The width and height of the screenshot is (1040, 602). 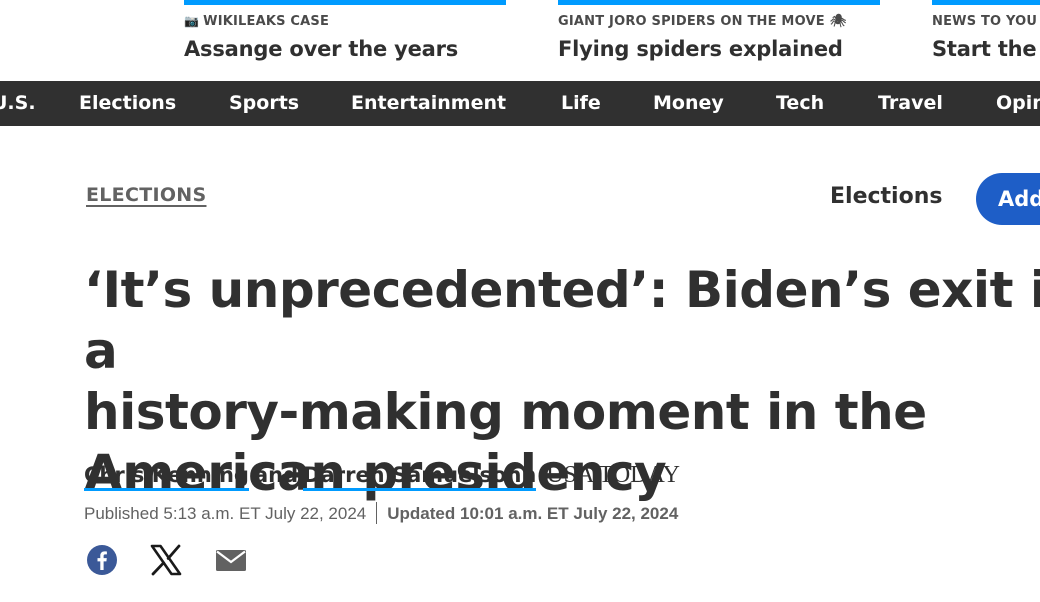 What do you see at coordinates (985, 21) in the screenshot?
I see `trending-kicker: NEWS TO YOU` at bounding box center [985, 21].